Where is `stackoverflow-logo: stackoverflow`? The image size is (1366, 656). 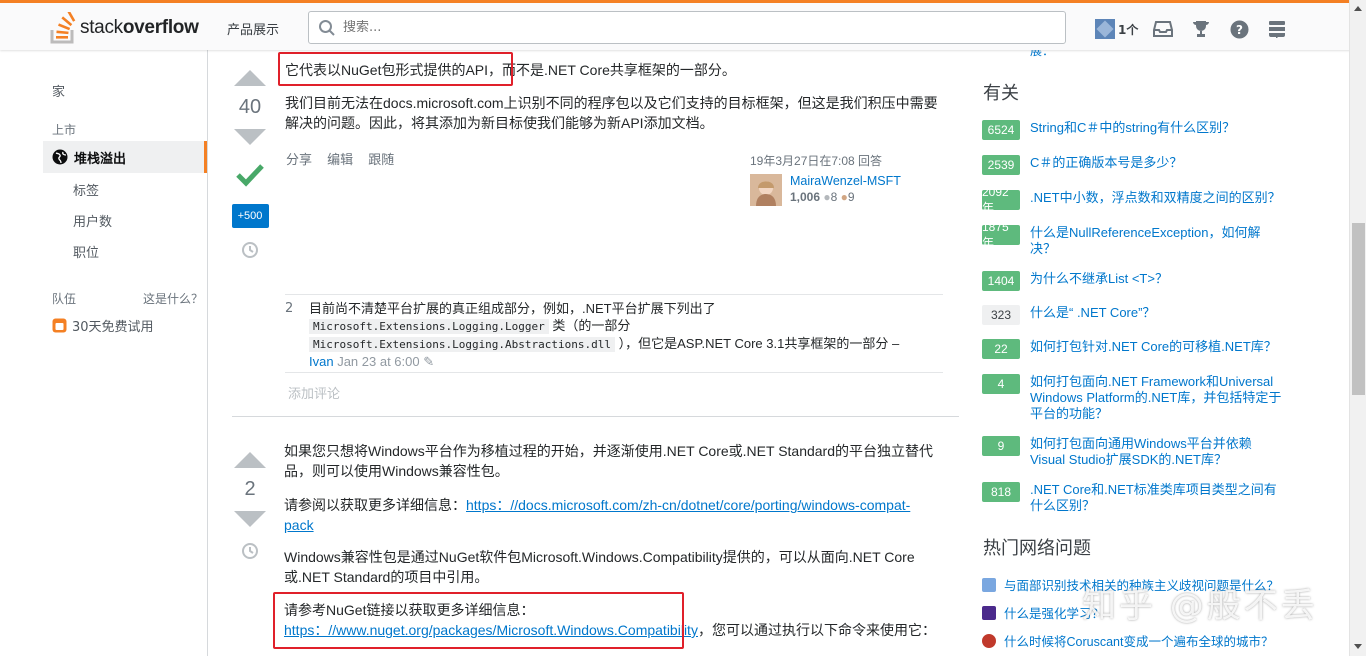 stackoverflow-logo: stackoverflow is located at coordinates (124, 28).